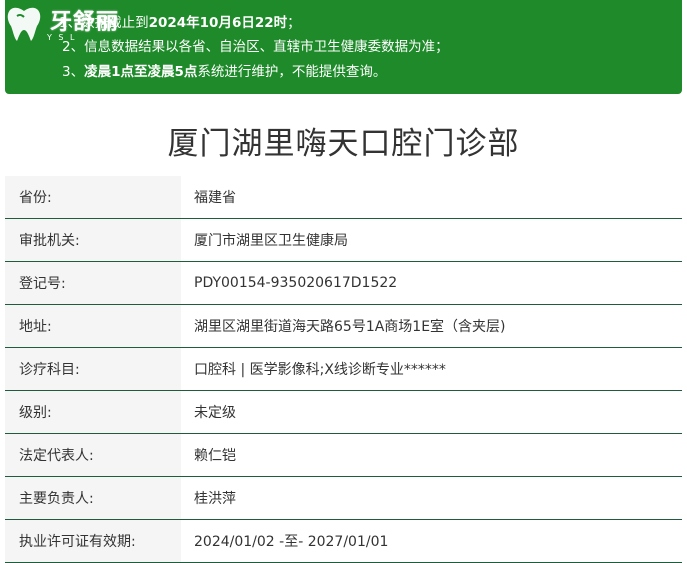 The width and height of the screenshot is (687, 563). What do you see at coordinates (62, 37) in the screenshot?
I see `brand-sub: Y S L` at bounding box center [62, 37].